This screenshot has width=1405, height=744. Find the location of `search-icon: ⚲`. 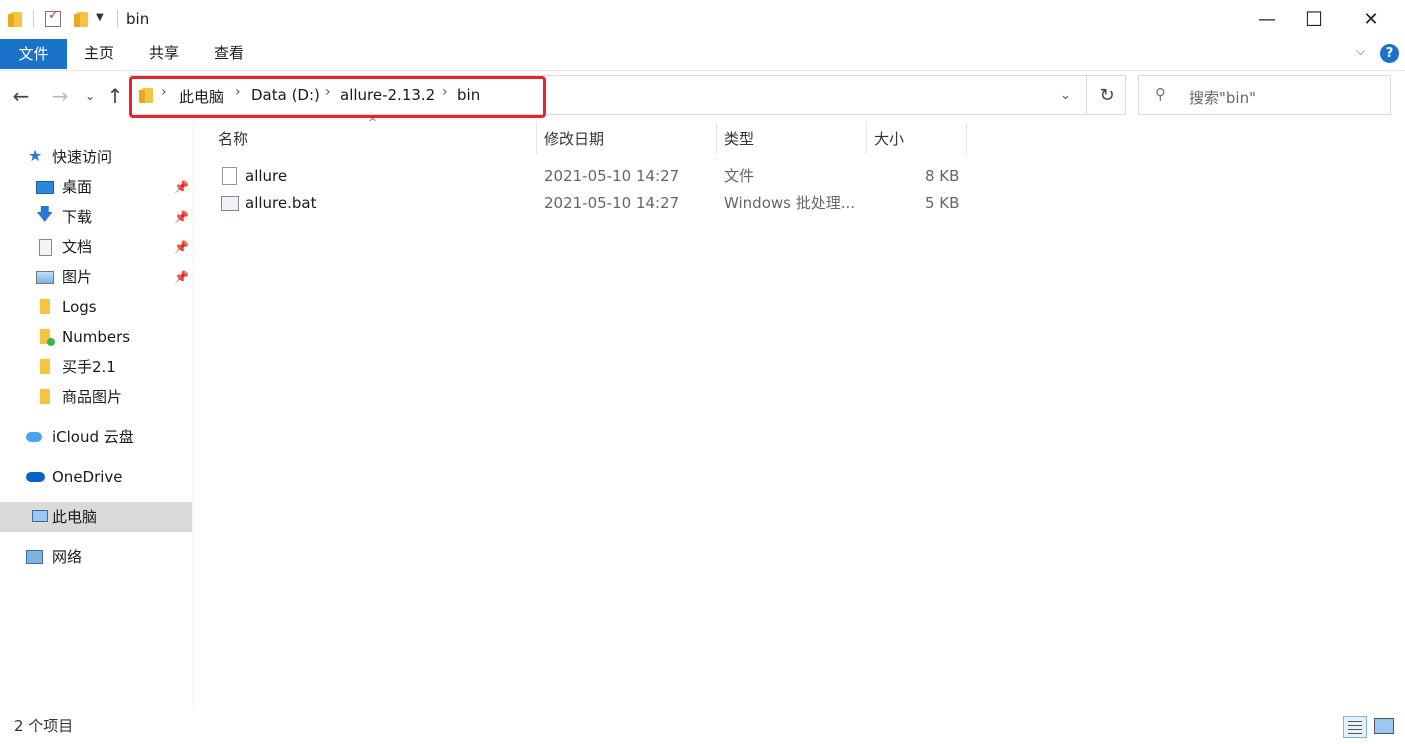

search-icon: ⚲ is located at coordinates (1160, 94).